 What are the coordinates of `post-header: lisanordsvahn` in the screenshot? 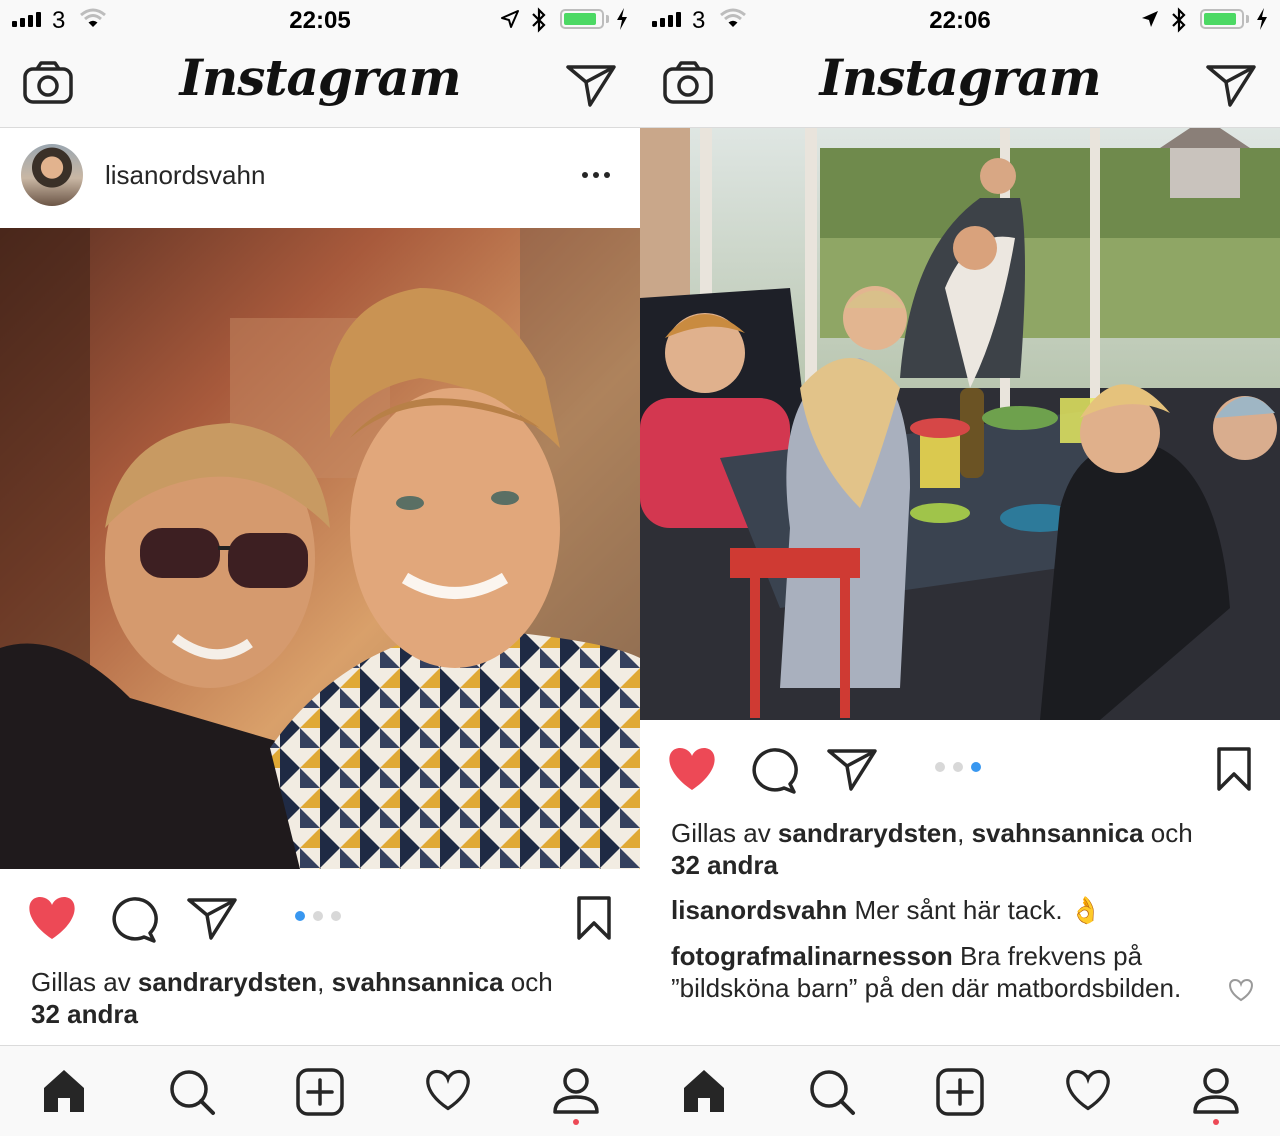 It's located at (320, 178).